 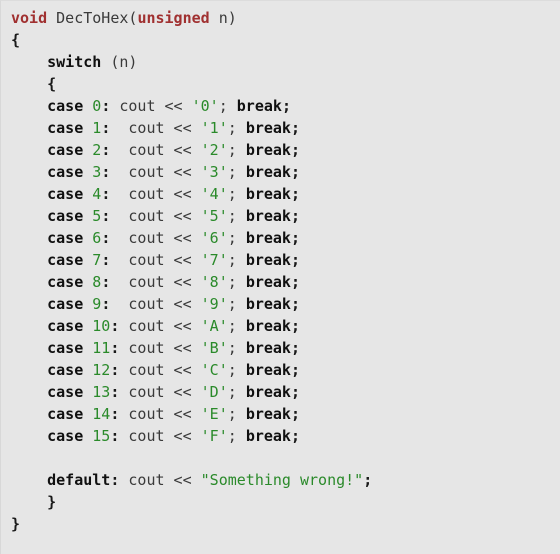 I want to click on code-token-literal: '8', so click(x=214, y=282).